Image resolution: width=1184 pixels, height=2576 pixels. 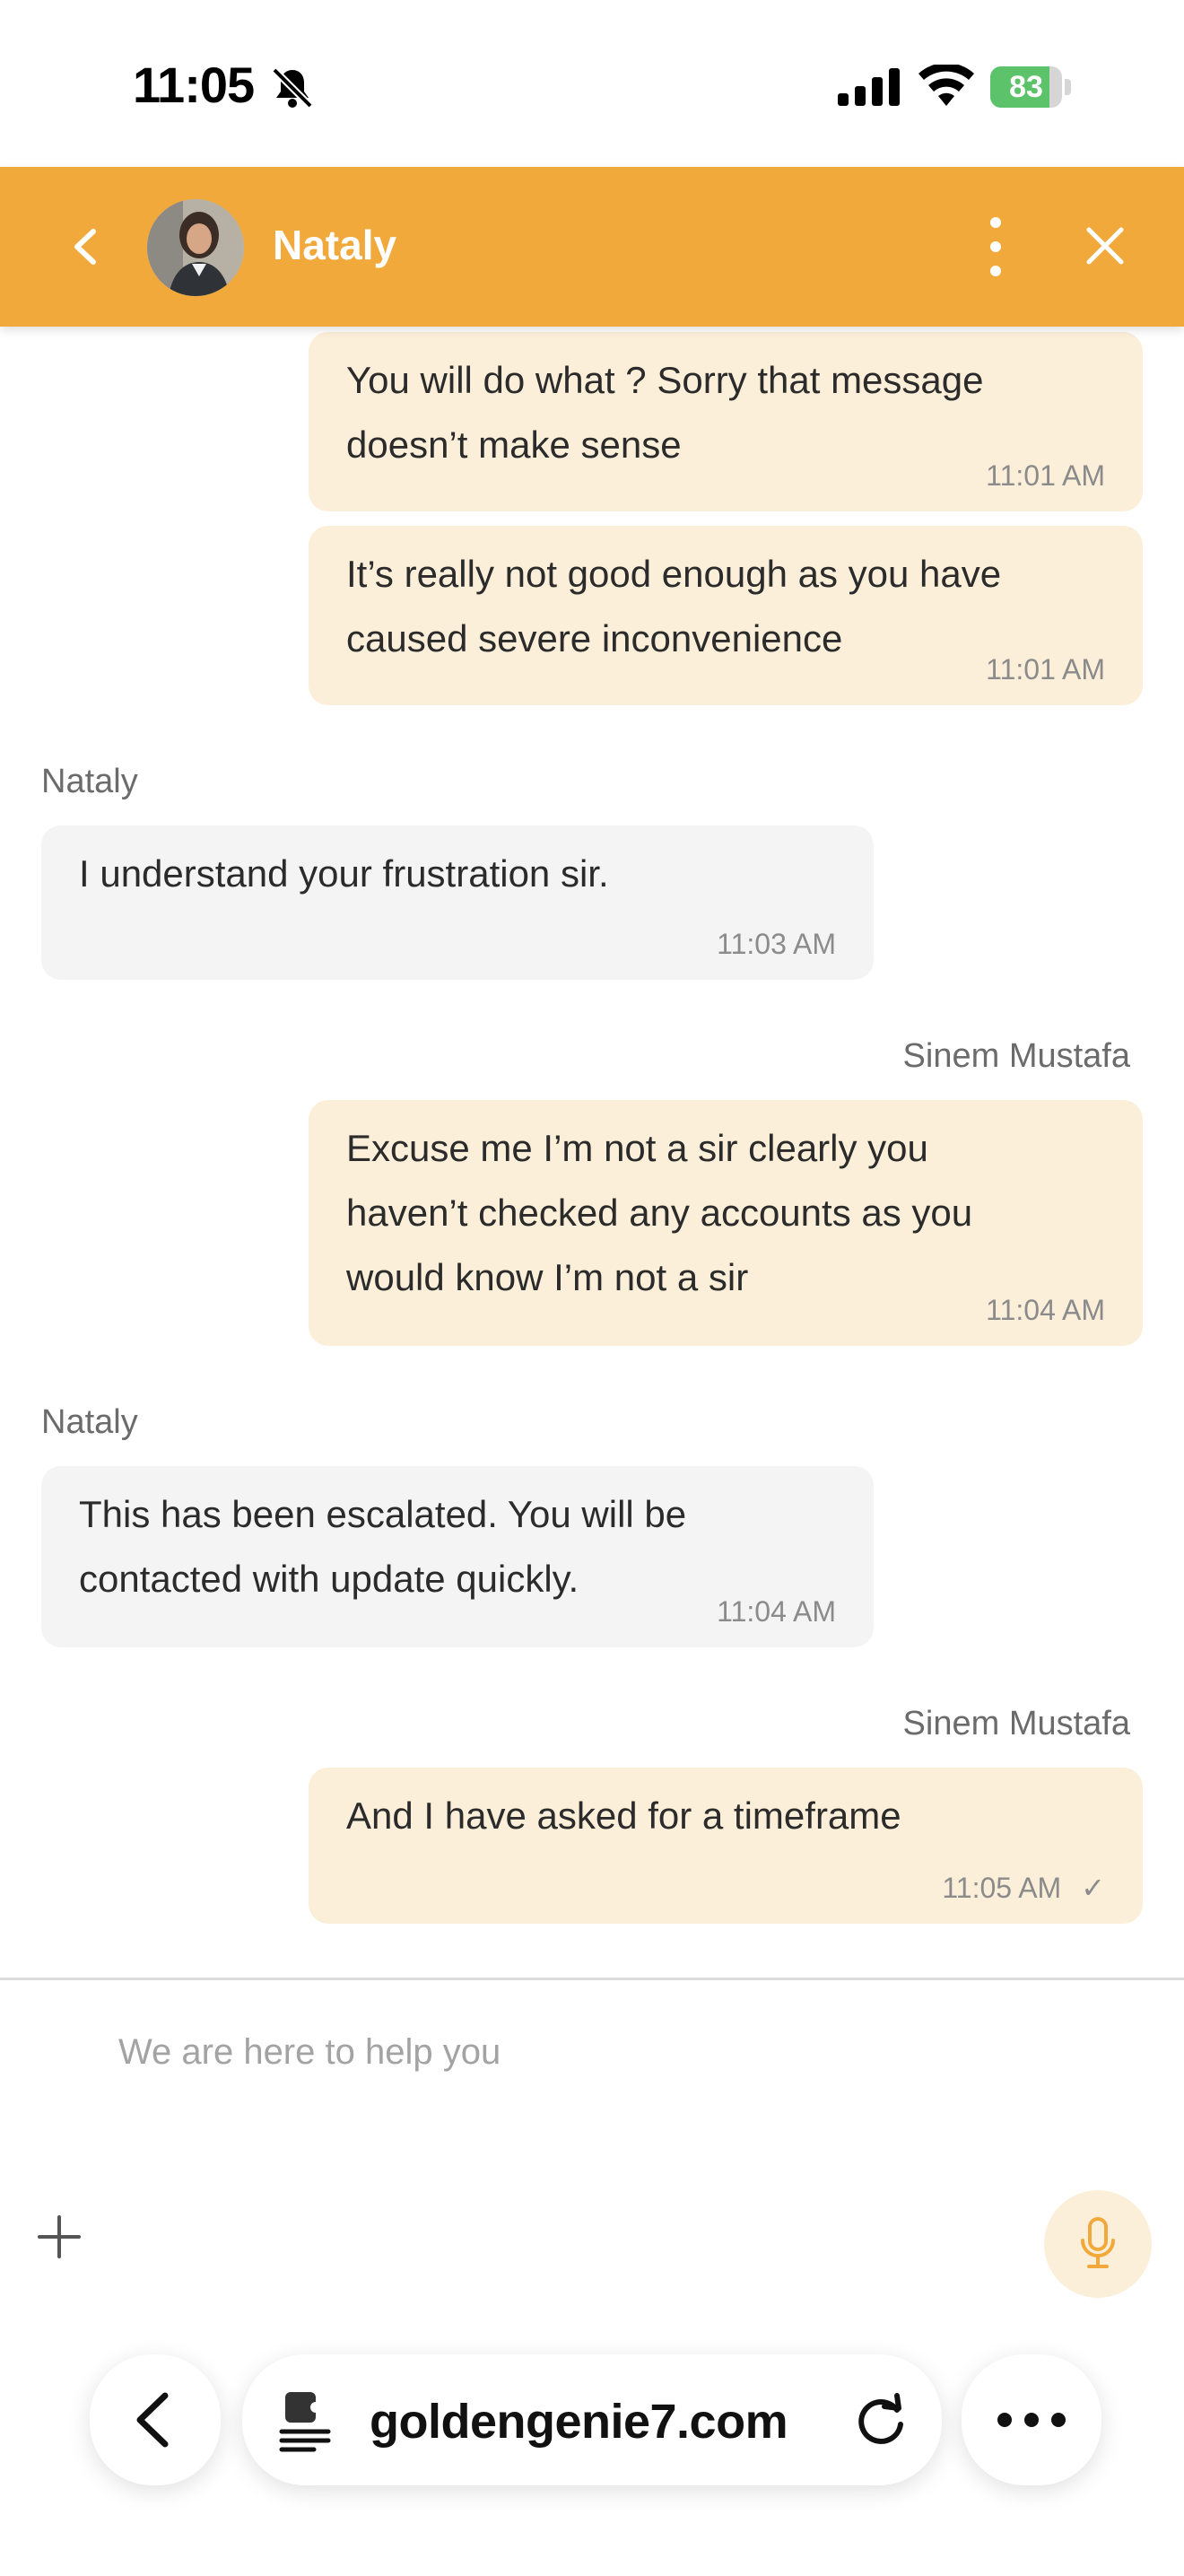 I want to click on reload-icon, so click(x=882, y=2420).